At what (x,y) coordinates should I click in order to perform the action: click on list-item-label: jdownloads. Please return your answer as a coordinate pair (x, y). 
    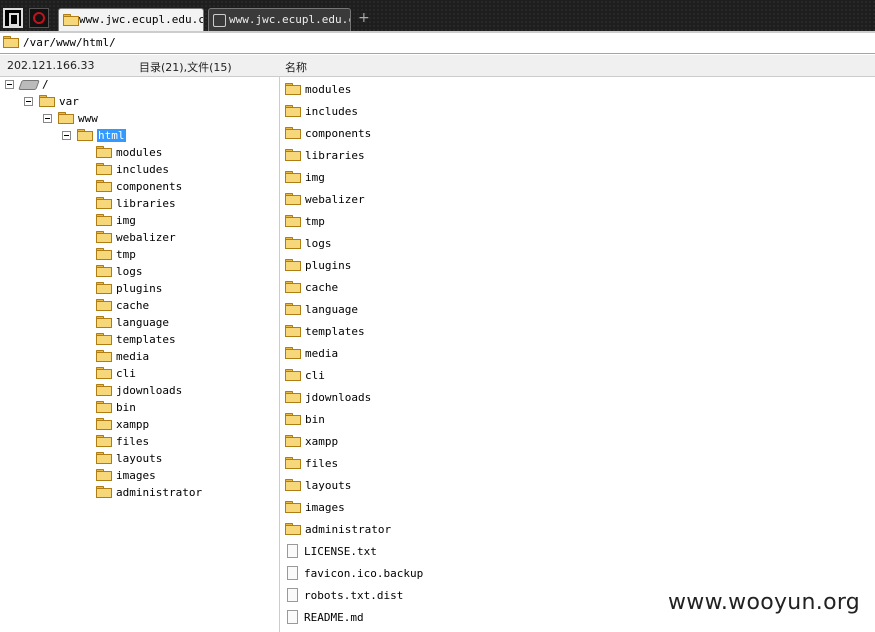
    Looking at the image, I should click on (338, 397).